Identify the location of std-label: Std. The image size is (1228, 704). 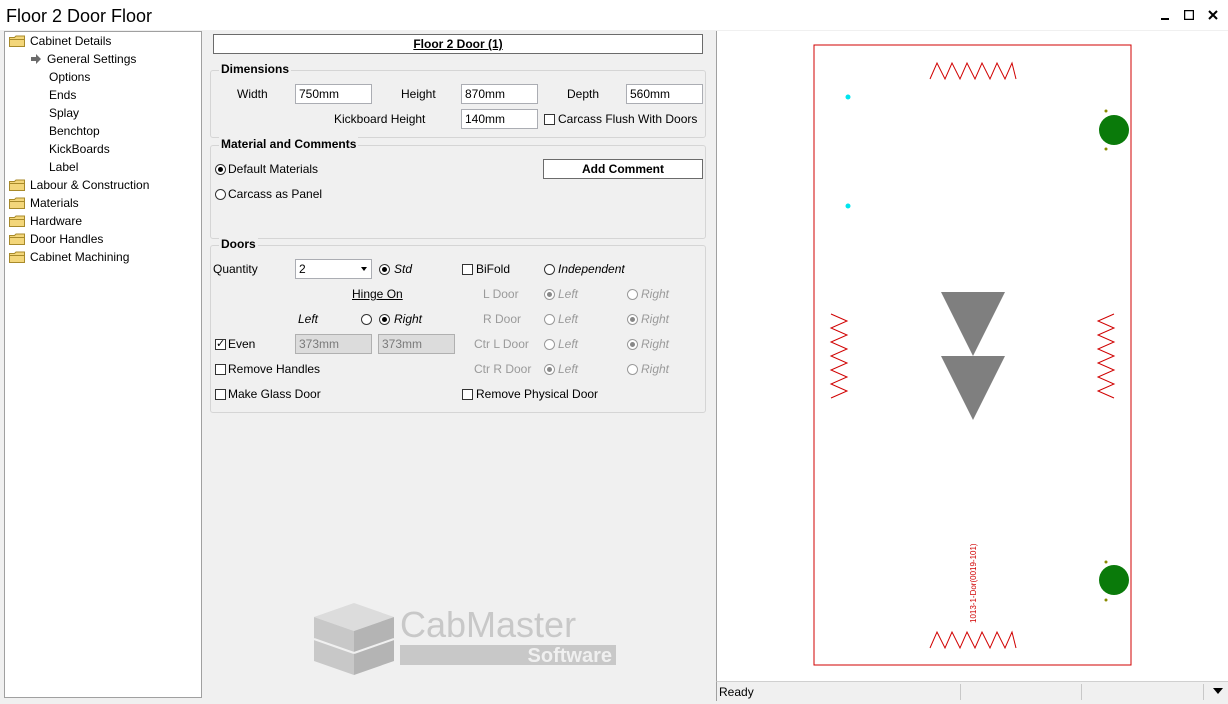
(403, 269).